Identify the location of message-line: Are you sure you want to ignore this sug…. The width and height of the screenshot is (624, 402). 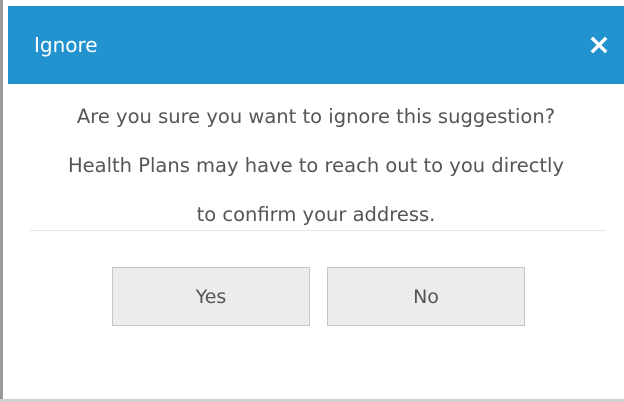
(316, 116).